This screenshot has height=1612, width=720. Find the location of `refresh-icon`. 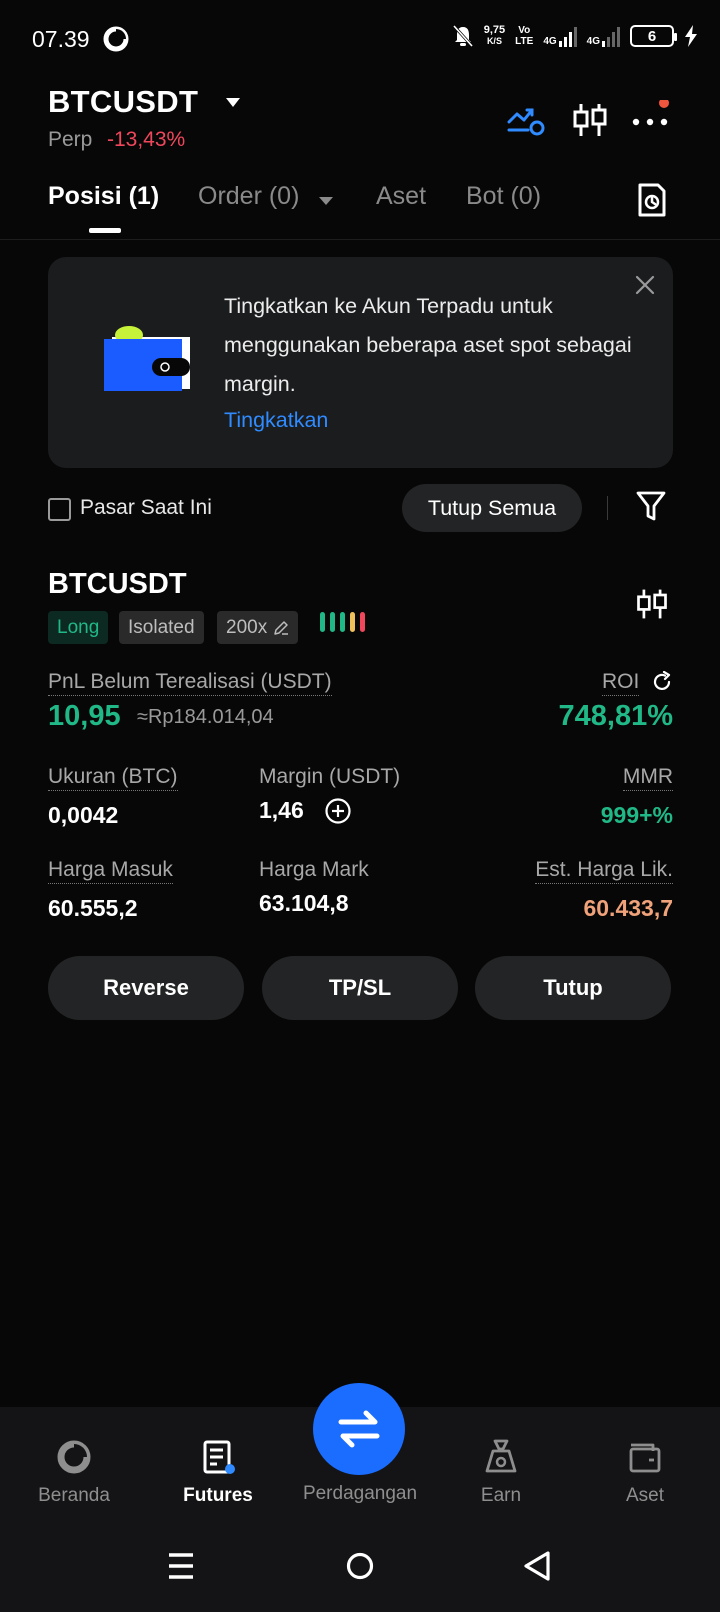

refresh-icon is located at coordinates (662, 682).